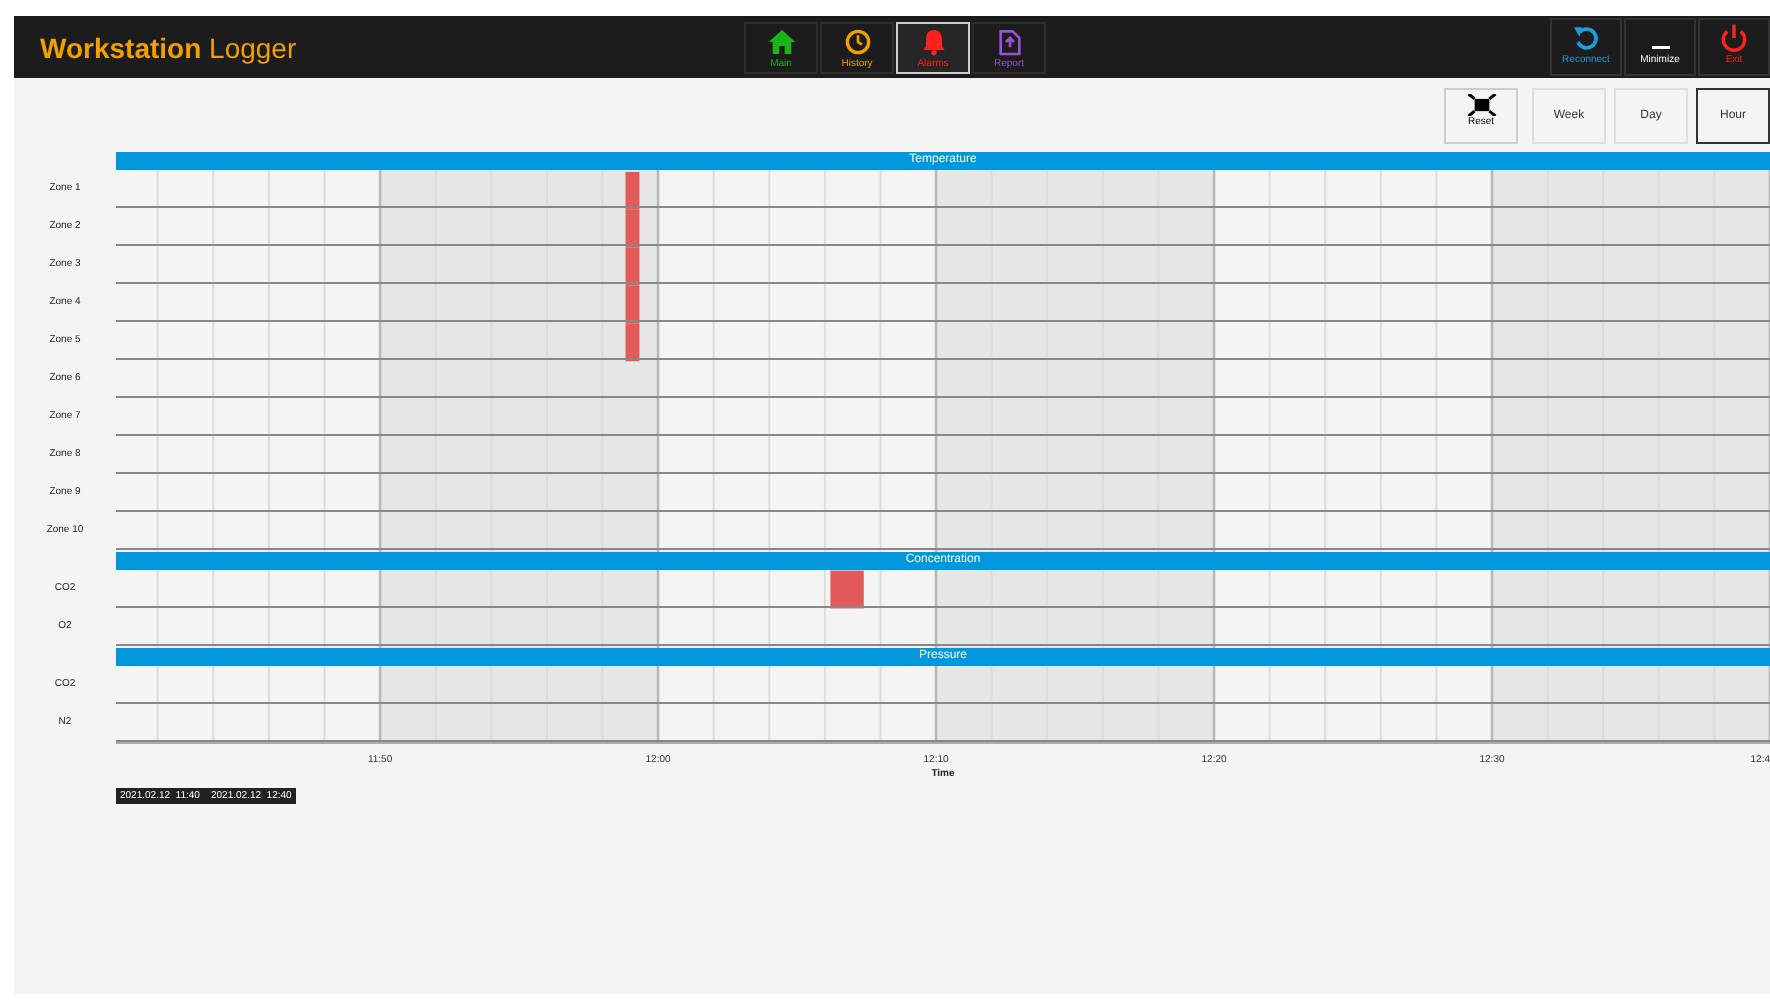  Describe the element at coordinates (857, 41) in the screenshot. I see `clock-icon` at that location.